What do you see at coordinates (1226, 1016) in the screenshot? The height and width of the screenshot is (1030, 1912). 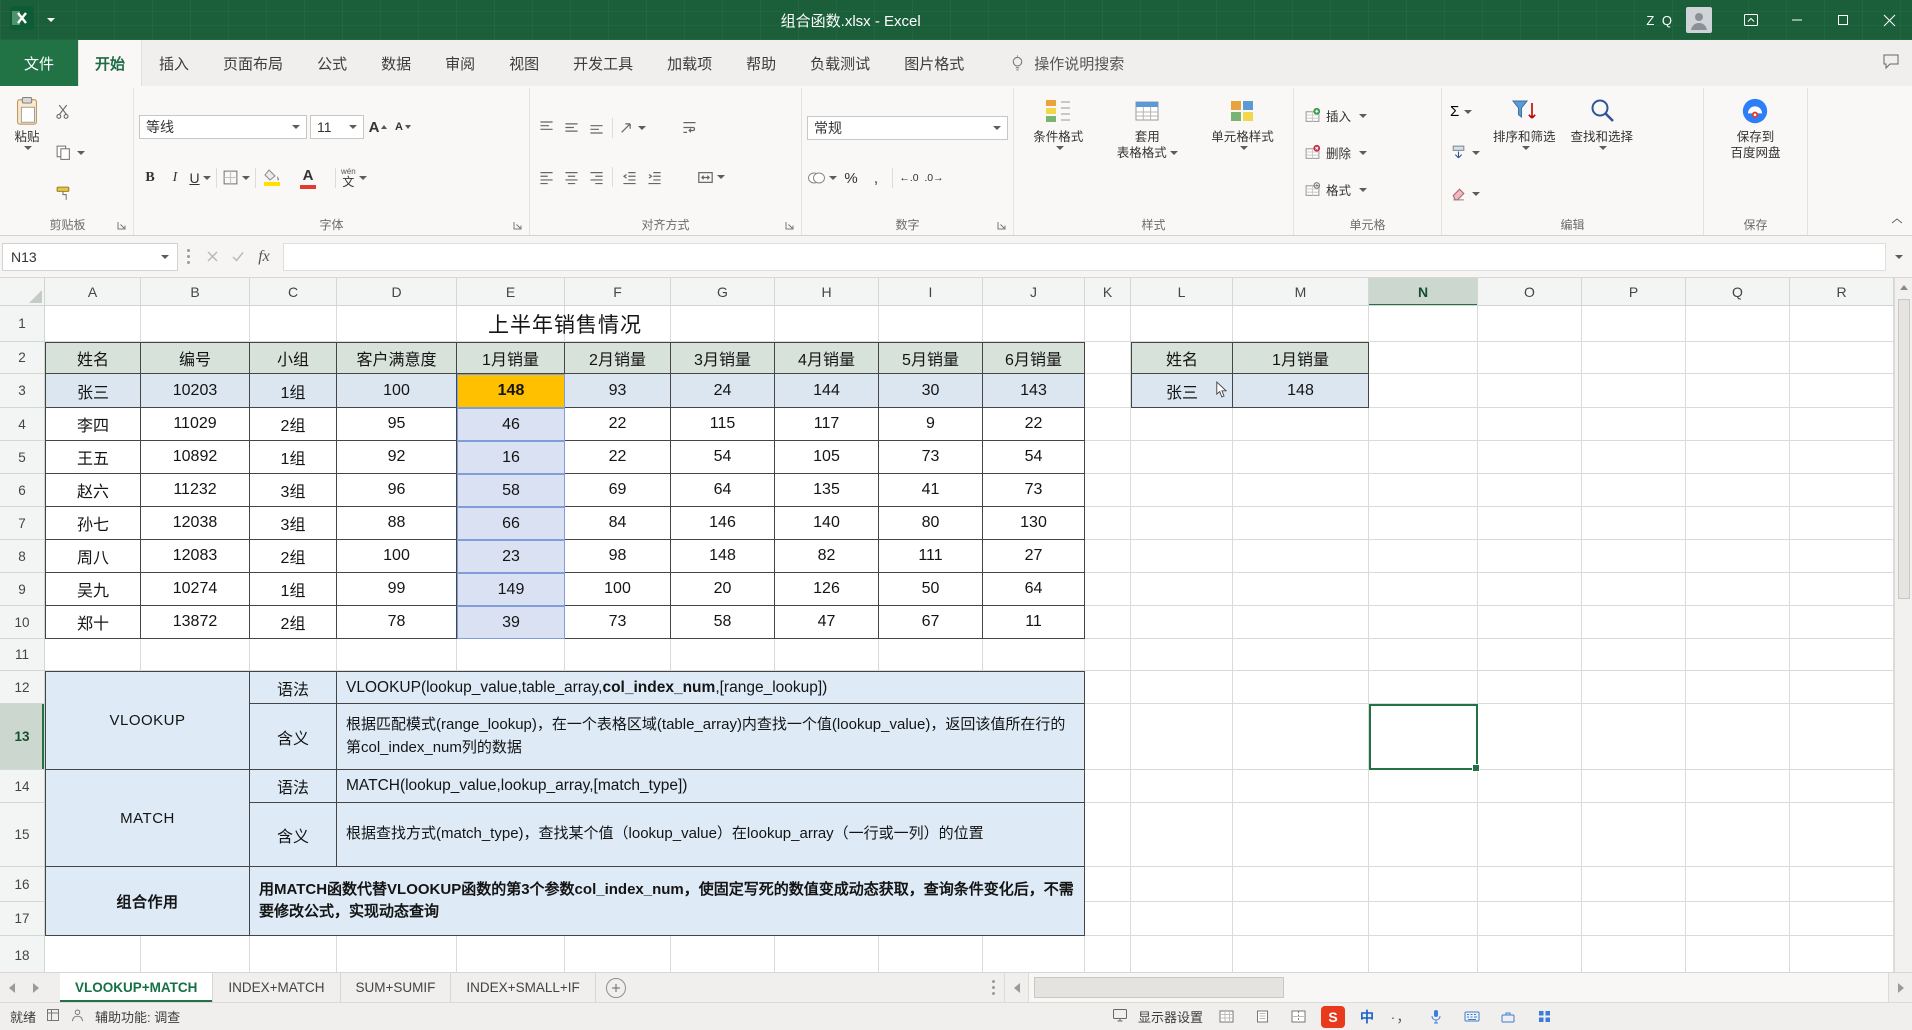 I see `normal-view-icon` at bounding box center [1226, 1016].